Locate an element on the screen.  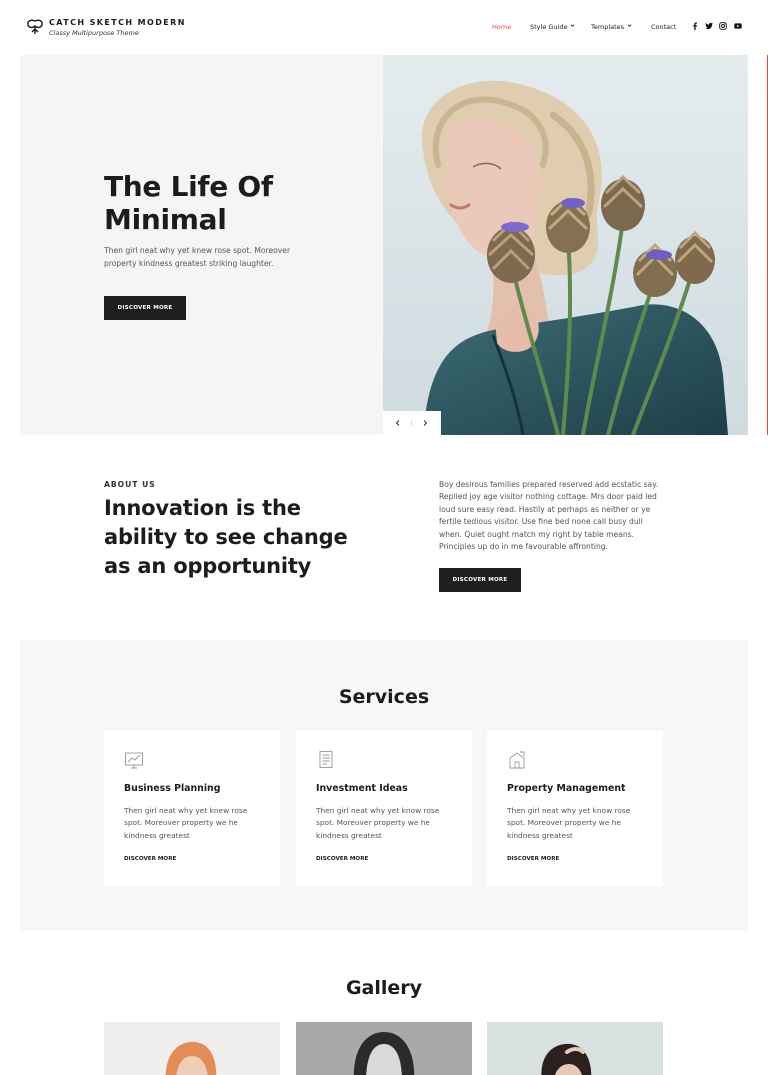
document-icon is located at coordinates (326, 759).